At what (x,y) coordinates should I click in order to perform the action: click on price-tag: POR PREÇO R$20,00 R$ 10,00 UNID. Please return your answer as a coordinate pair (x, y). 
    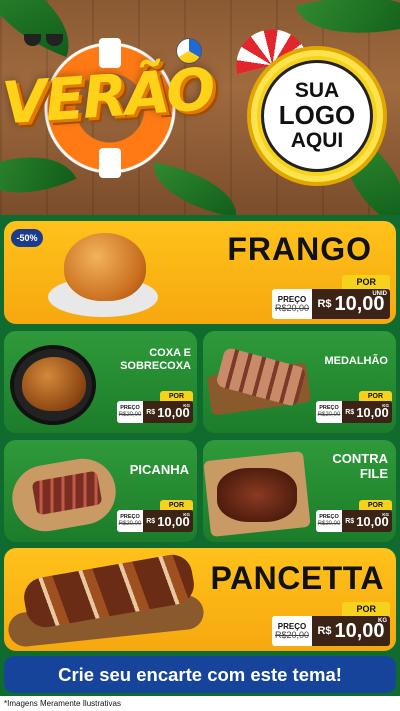
    Looking at the image, I should click on (331, 297).